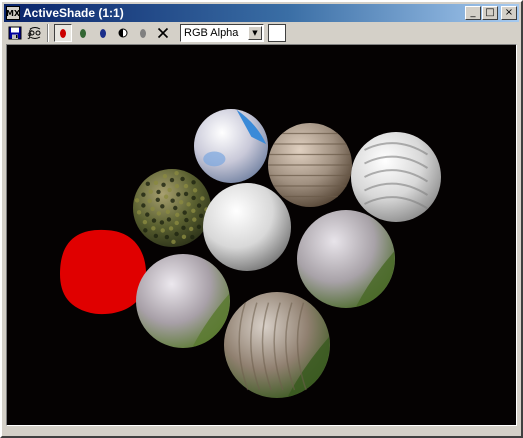 The height and width of the screenshot is (438, 523). What do you see at coordinates (277, 345) in the screenshot?
I see `sphere-wood-green` at bounding box center [277, 345].